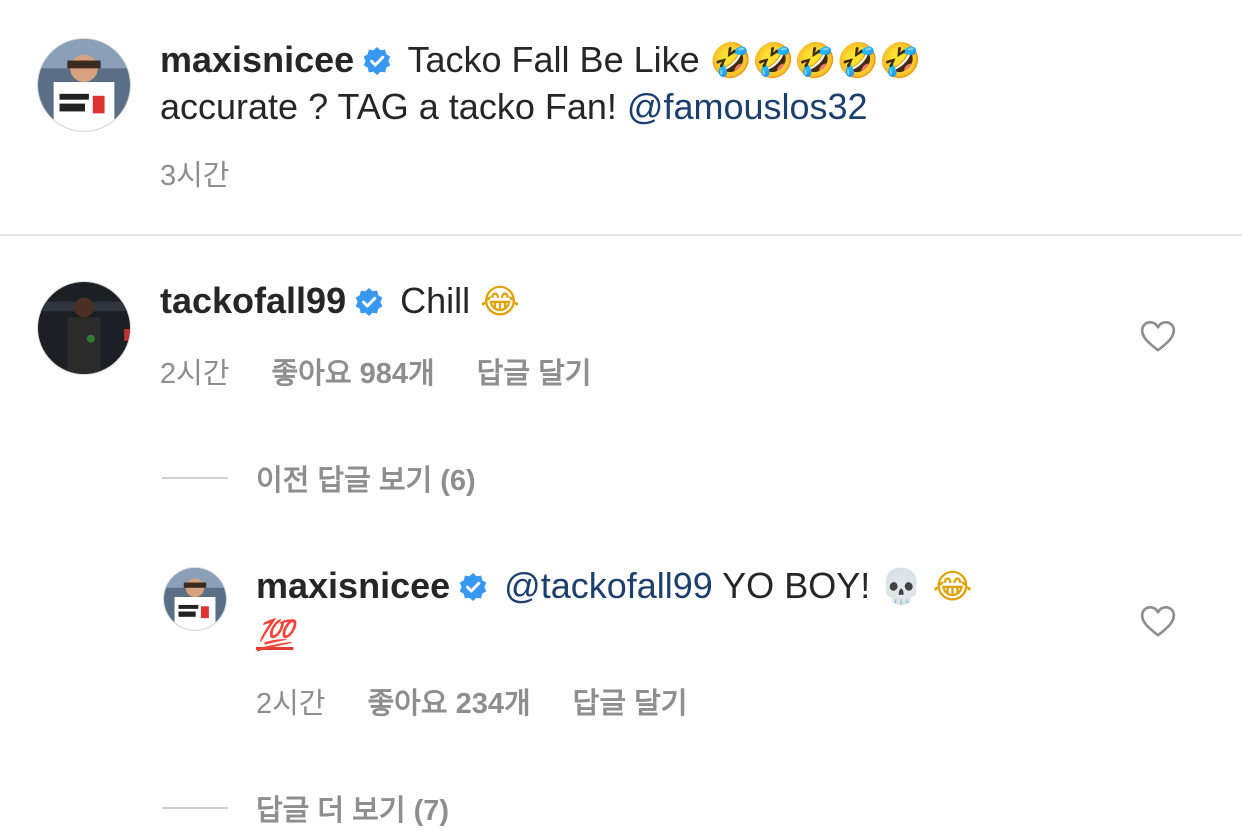  I want to click on caption-username: maxisnicee, so click(257, 59).